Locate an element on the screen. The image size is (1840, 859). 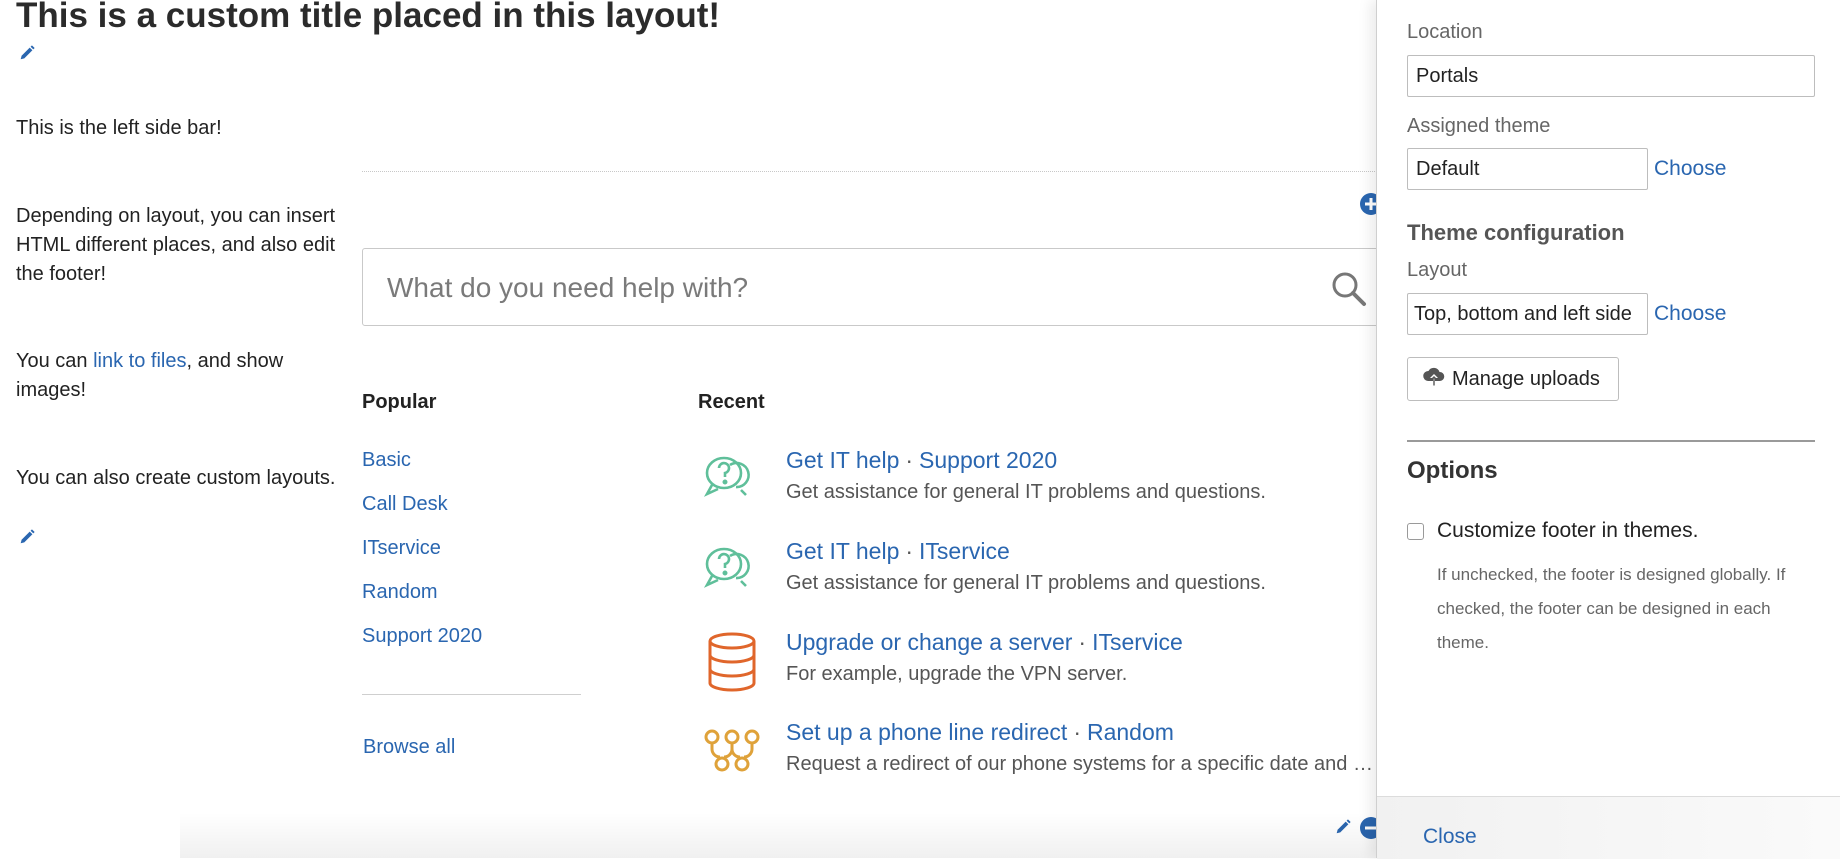
choose-theme-link: Choose is located at coordinates (1690, 169).